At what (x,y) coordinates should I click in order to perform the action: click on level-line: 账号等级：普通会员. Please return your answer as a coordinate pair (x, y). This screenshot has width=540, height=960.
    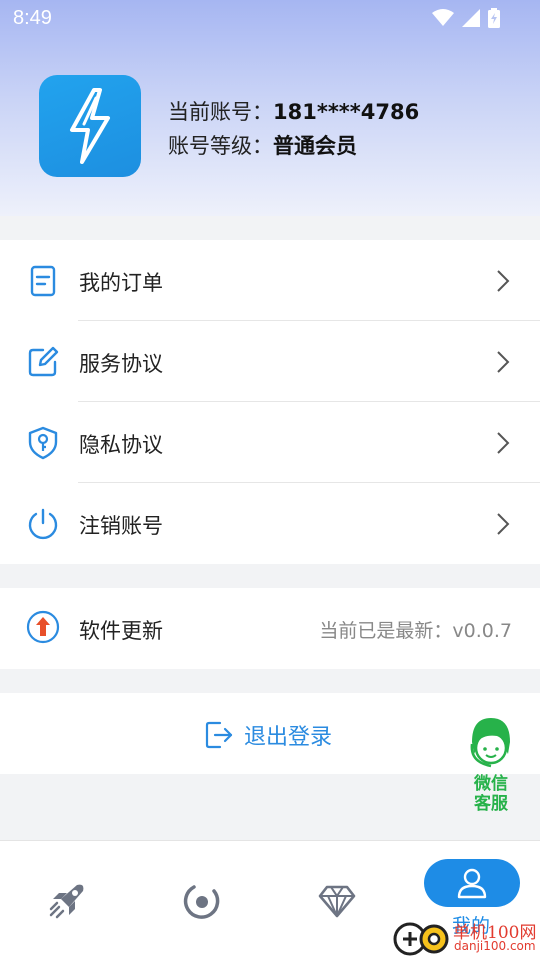
    Looking at the image, I should click on (262, 145).